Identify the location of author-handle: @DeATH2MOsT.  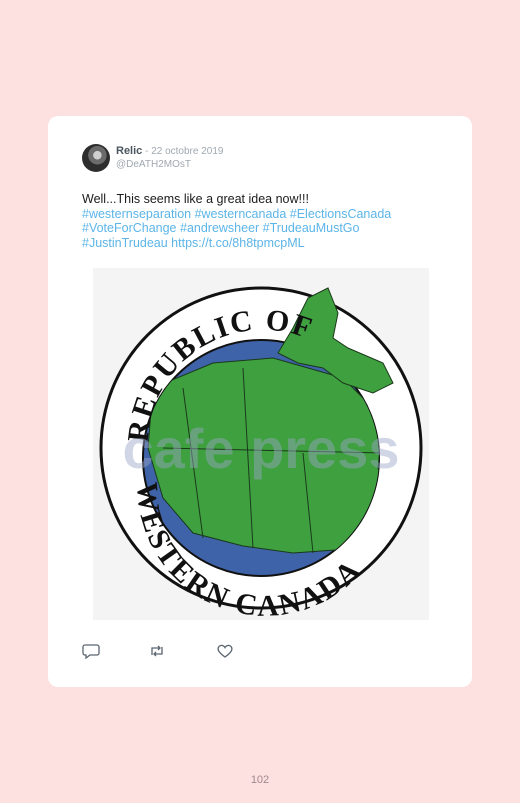
(153, 164).